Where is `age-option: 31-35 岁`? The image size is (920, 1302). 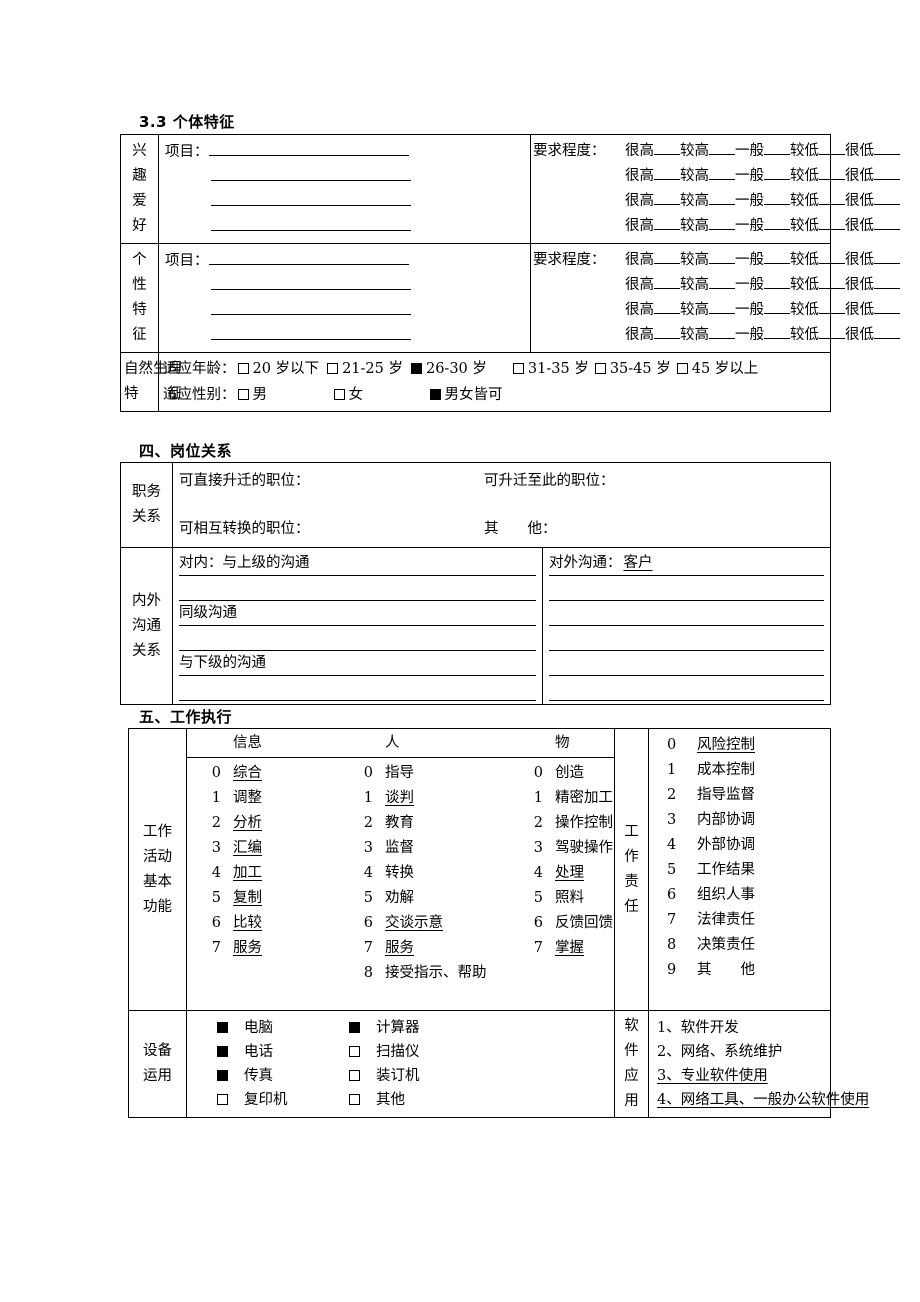 age-option: 31-35 岁 is located at coordinates (550, 369).